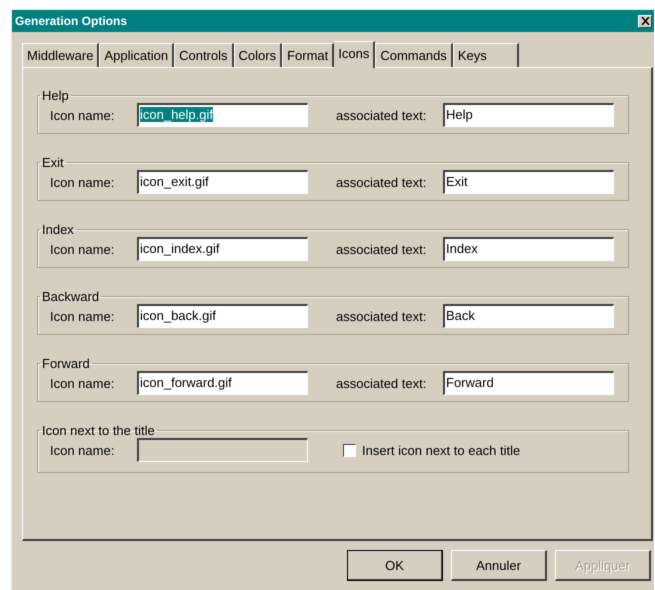 The height and width of the screenshot is (590, 655). What do you see at coordinates (136, 55) in the screenshot?
I see `tab: Application` at bounding box center [136, 55].